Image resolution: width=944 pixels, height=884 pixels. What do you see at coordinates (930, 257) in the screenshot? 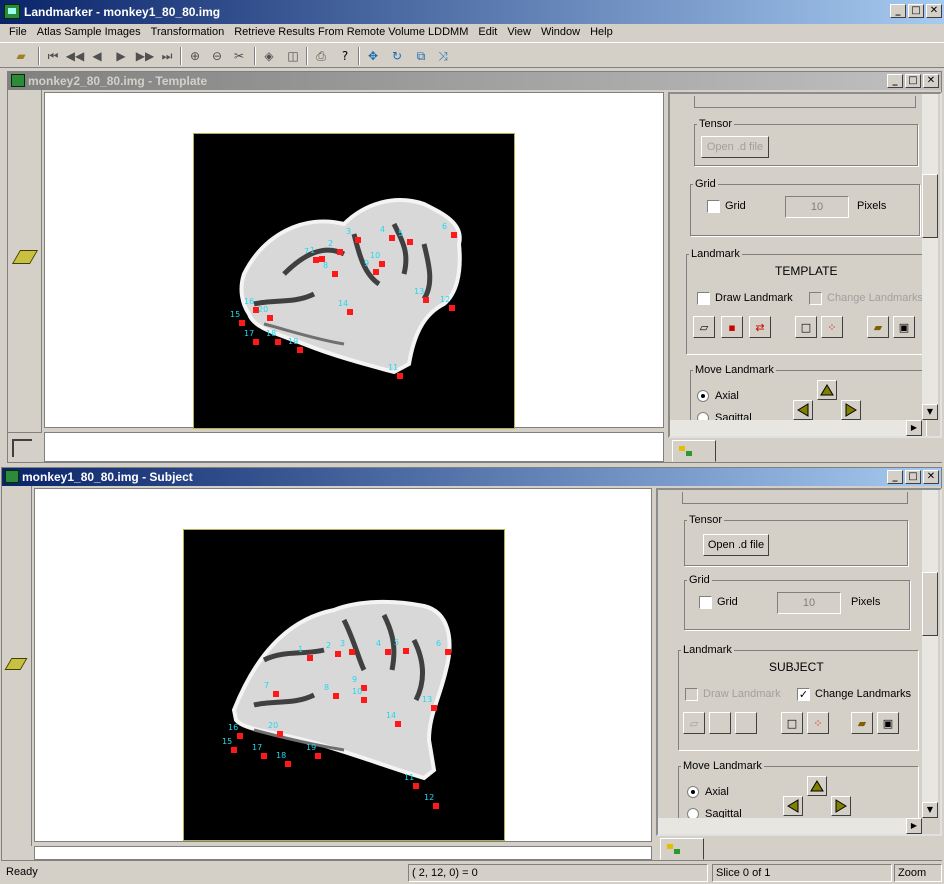
I see `template-panel-vscroll: ▼` at bounding box center [930, 257].